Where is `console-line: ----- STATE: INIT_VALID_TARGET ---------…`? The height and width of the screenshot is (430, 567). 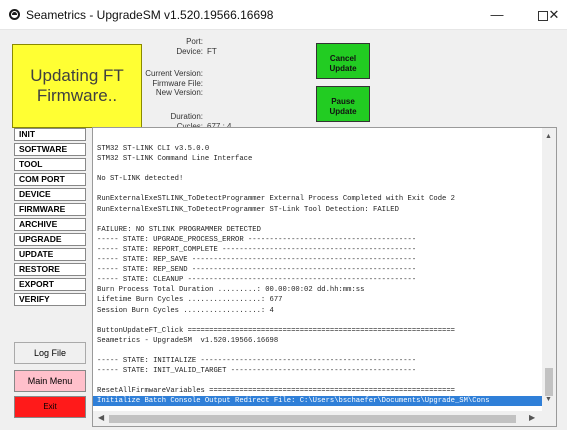 console-line: ----- STATE: INIT_VALID_TARGET ---------… is located at coordinates (257, 371).